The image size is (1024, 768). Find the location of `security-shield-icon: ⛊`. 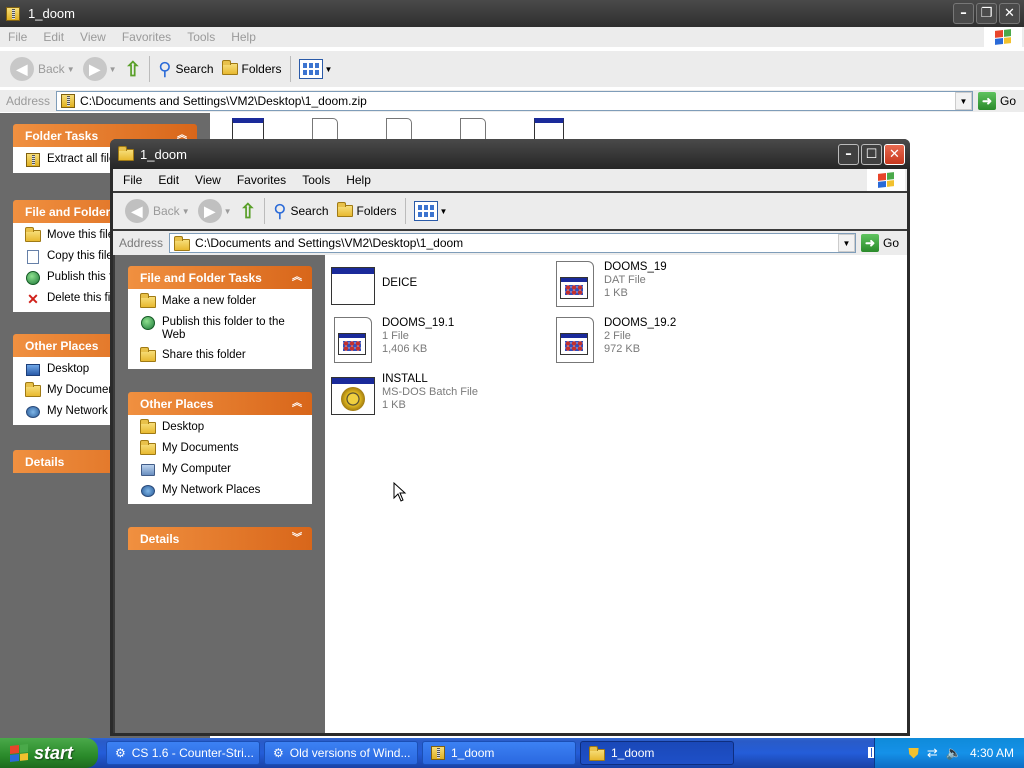

security-shield-icon: ⛊ is located at coordinates (913, 753).